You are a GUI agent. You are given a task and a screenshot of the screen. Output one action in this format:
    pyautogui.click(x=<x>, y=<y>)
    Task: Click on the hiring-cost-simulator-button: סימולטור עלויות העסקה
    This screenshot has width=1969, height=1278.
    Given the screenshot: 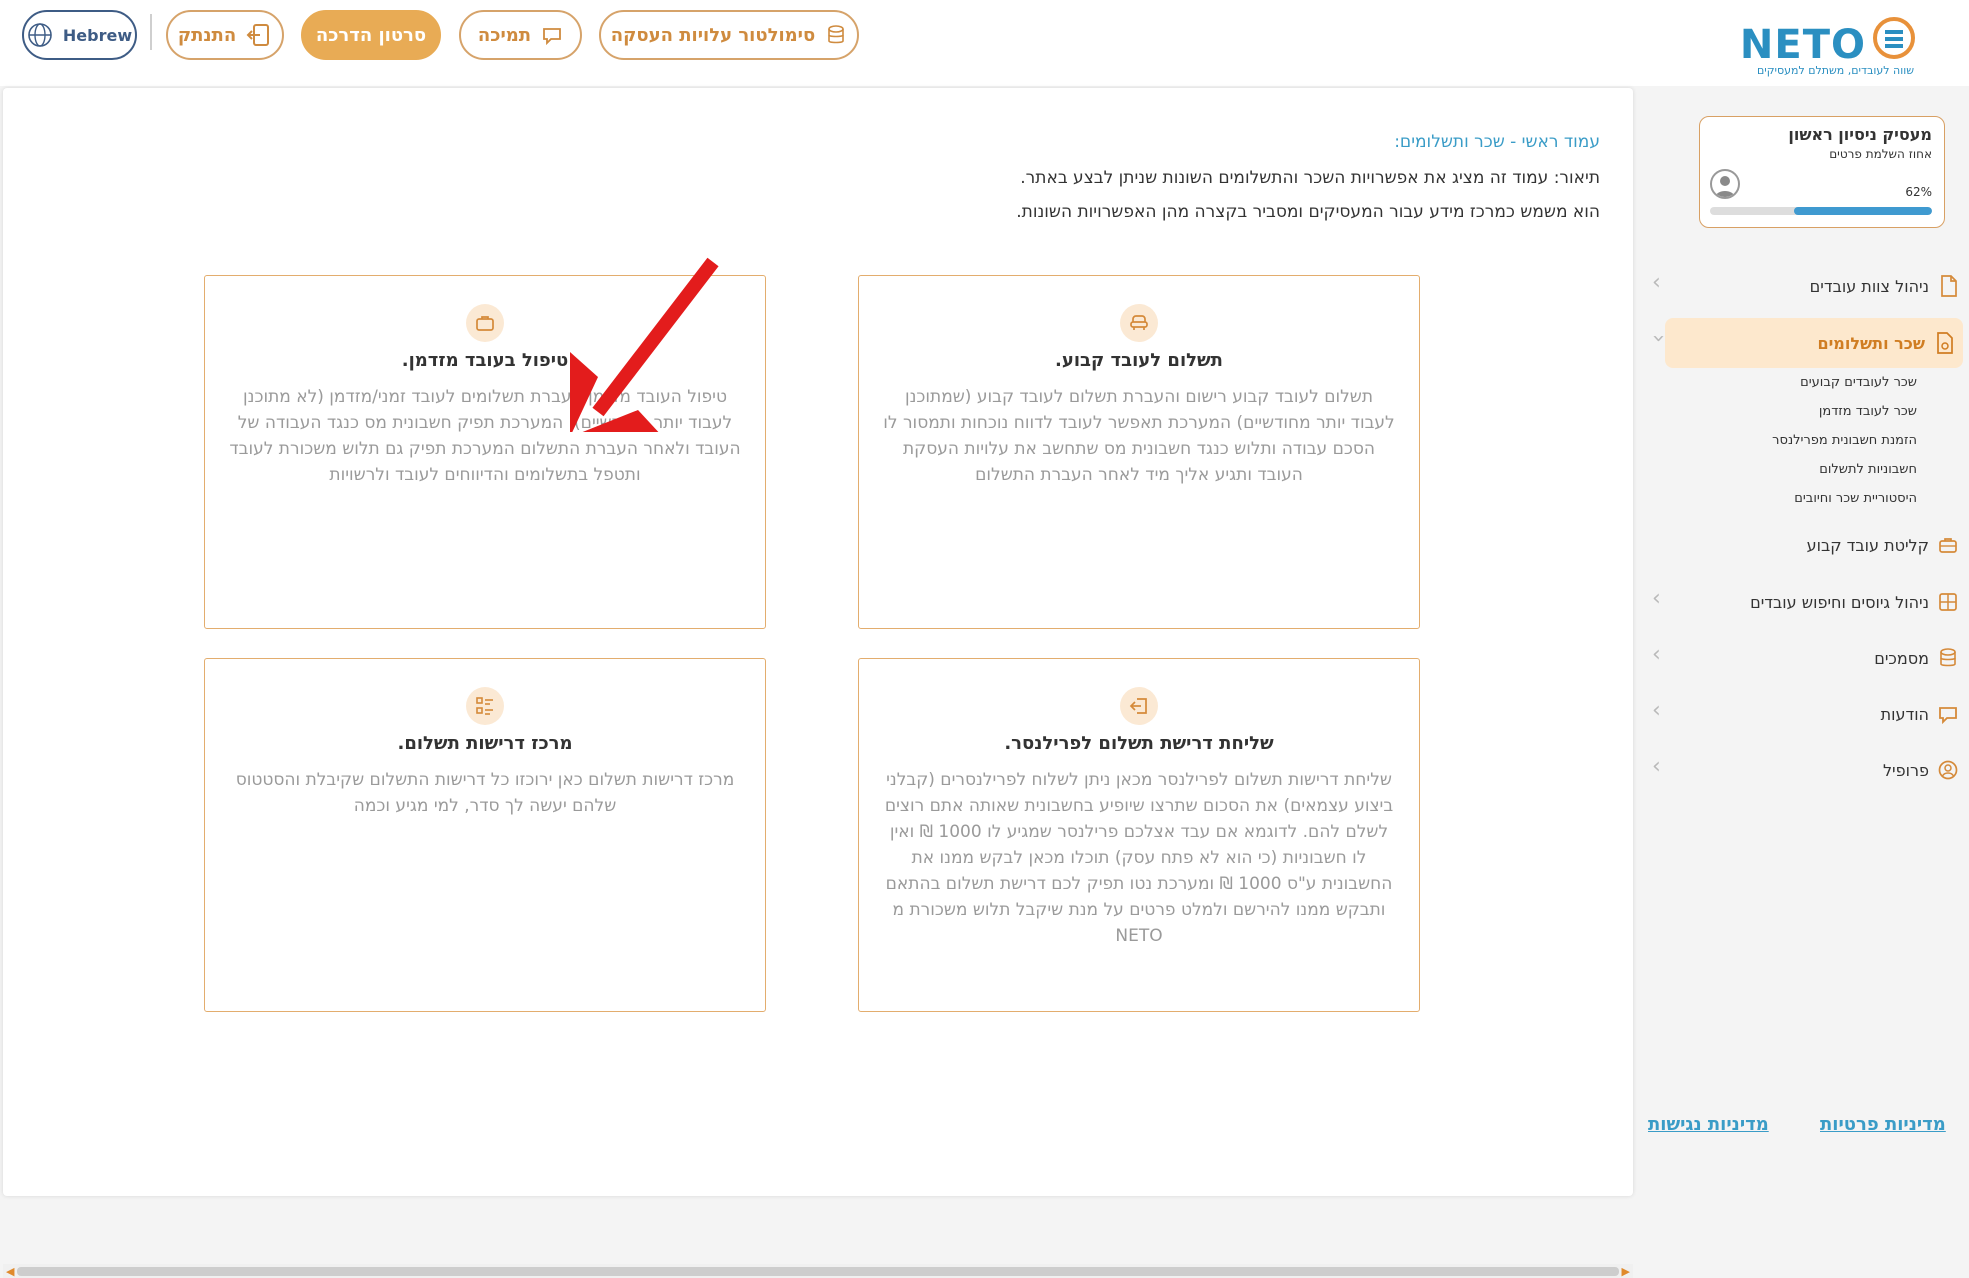 What is the action you would take?
    pyautogui.click(x=729, y=35)
    